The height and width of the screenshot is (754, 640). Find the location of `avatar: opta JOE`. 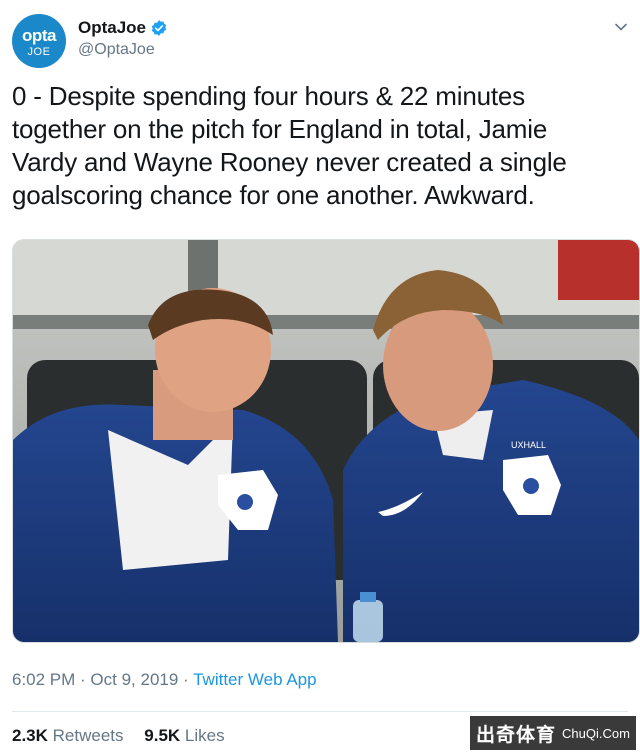

avatar: opta JOE is located at coordinates (39, 41).